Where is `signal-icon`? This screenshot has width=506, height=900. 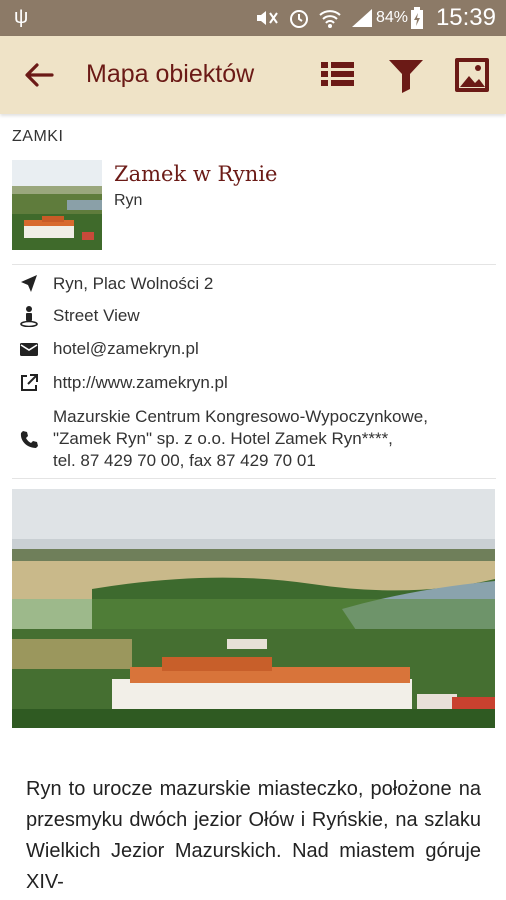
signal-icon is located at coordinates (362, 18).